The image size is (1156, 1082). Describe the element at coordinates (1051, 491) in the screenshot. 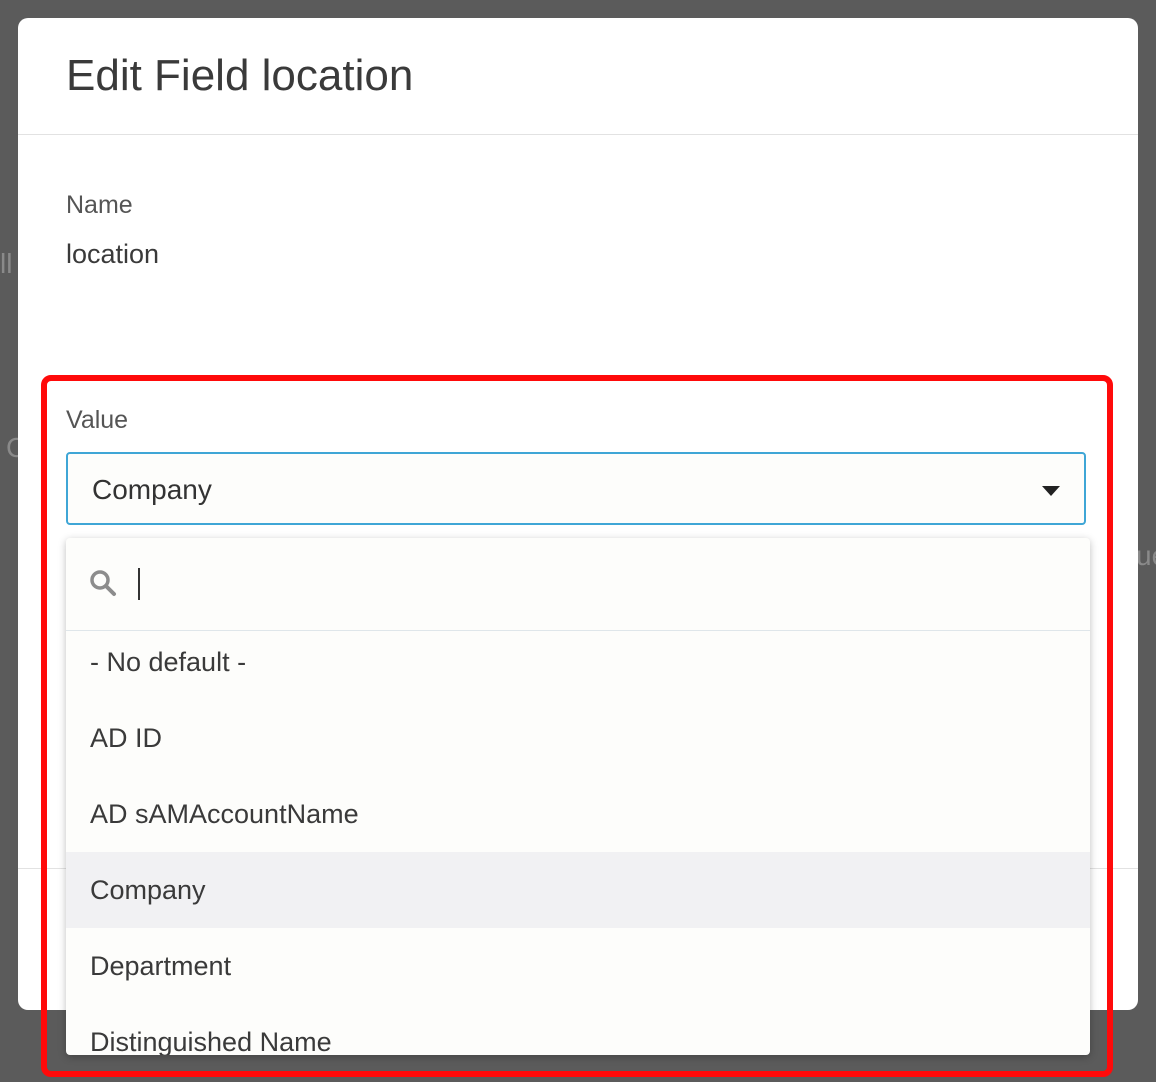

I see `caret-down-icon` at that location.